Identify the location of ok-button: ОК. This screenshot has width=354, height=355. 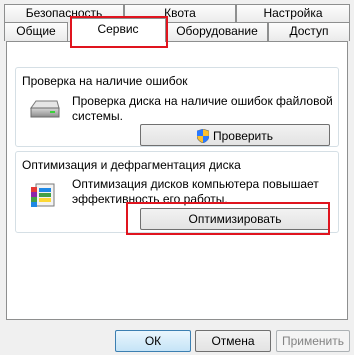
(153, 341).